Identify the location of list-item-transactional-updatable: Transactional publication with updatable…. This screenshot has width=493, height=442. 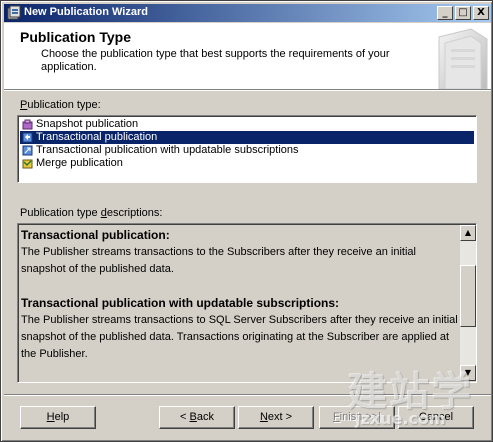
(247, 150).